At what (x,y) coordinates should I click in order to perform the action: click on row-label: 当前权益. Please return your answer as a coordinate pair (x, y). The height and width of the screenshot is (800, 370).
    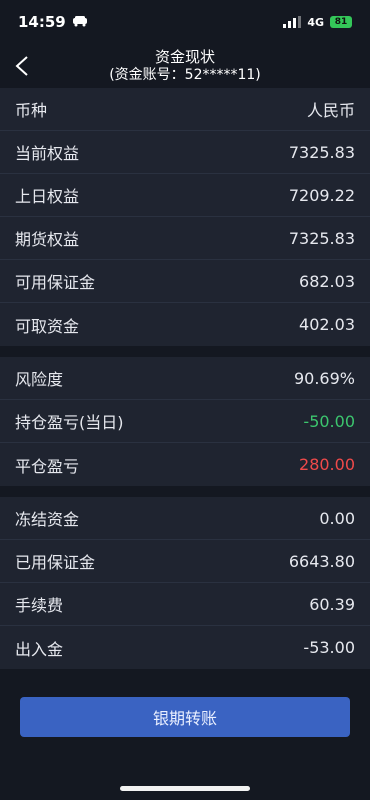
    Looking at the image, I should click on (47, 153).